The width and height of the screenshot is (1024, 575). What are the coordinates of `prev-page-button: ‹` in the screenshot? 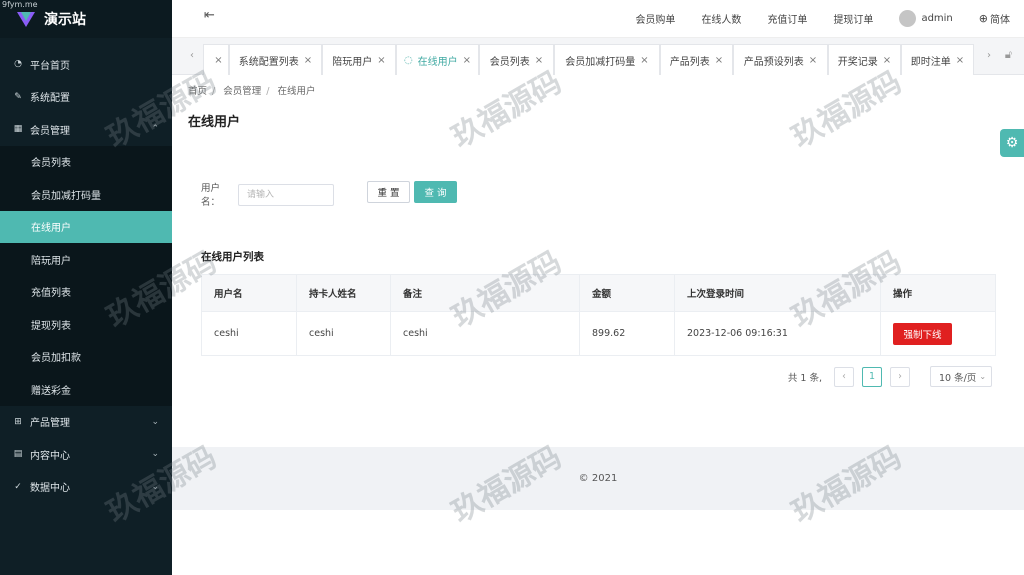 It's located at (844, 376).